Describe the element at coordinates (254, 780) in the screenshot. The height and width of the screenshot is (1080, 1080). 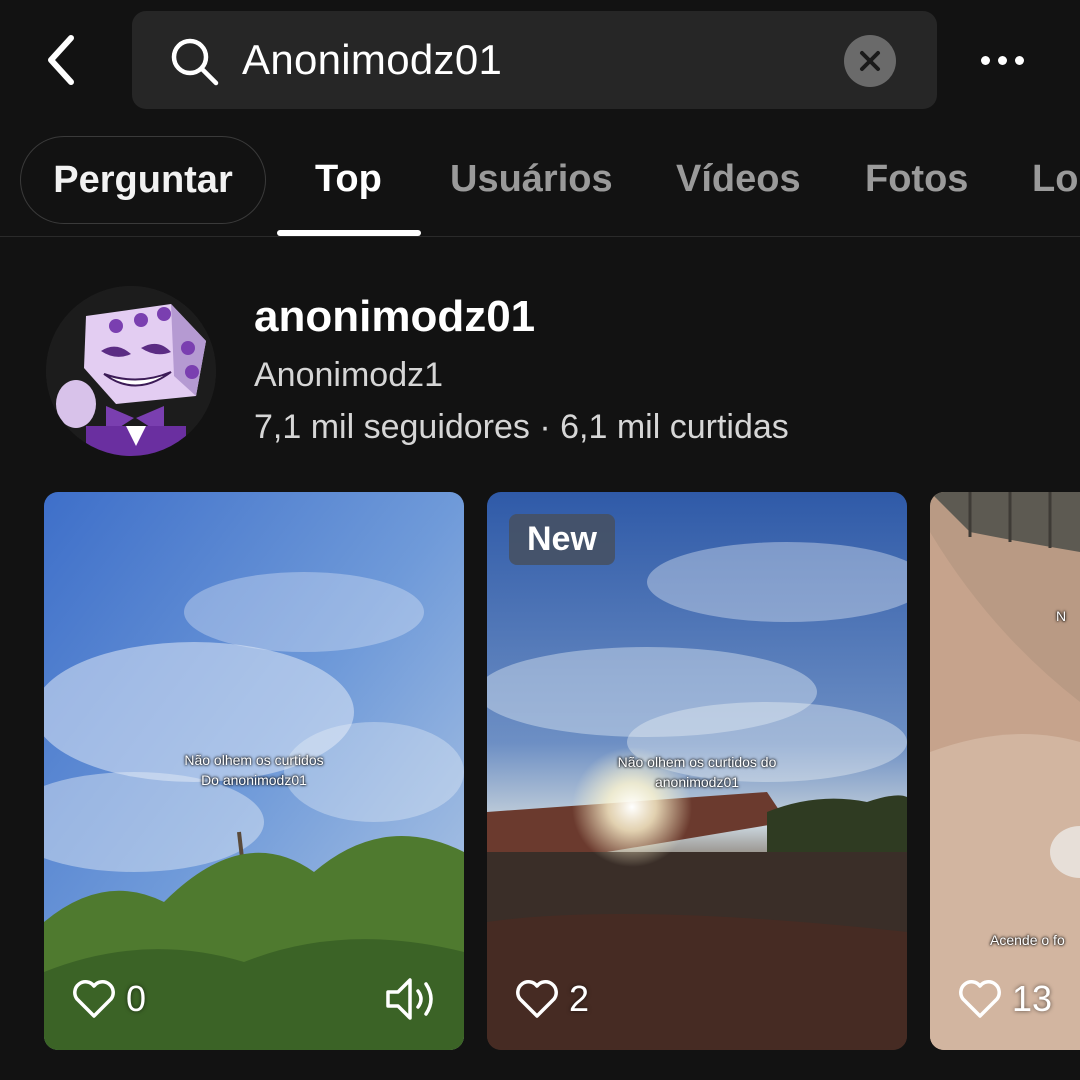
I see `video-caption-line2: Do anonimodz01` at that location.